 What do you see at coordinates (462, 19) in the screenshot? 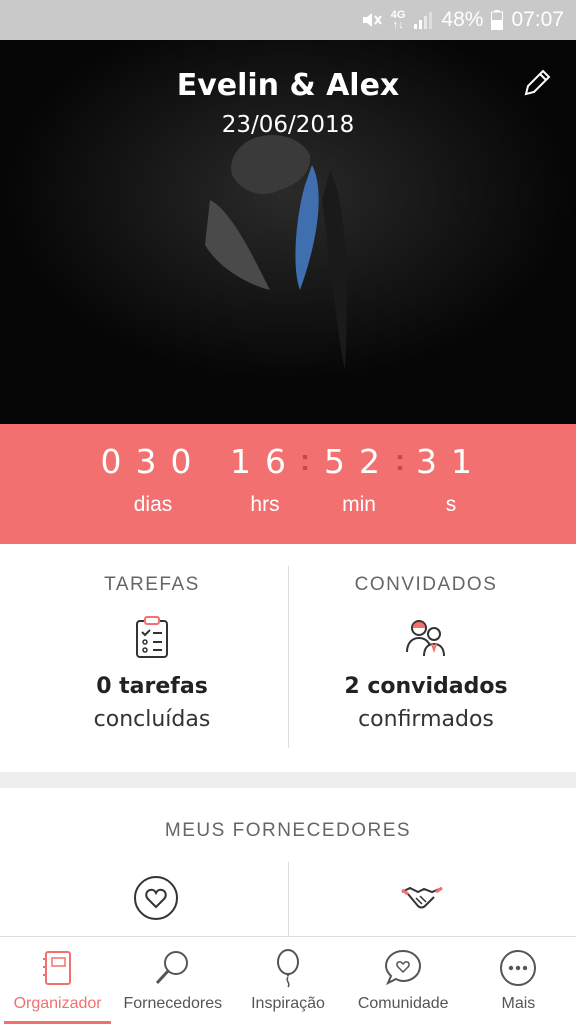
I see `battery-percent: 48%` at bounding box center [462, 19].